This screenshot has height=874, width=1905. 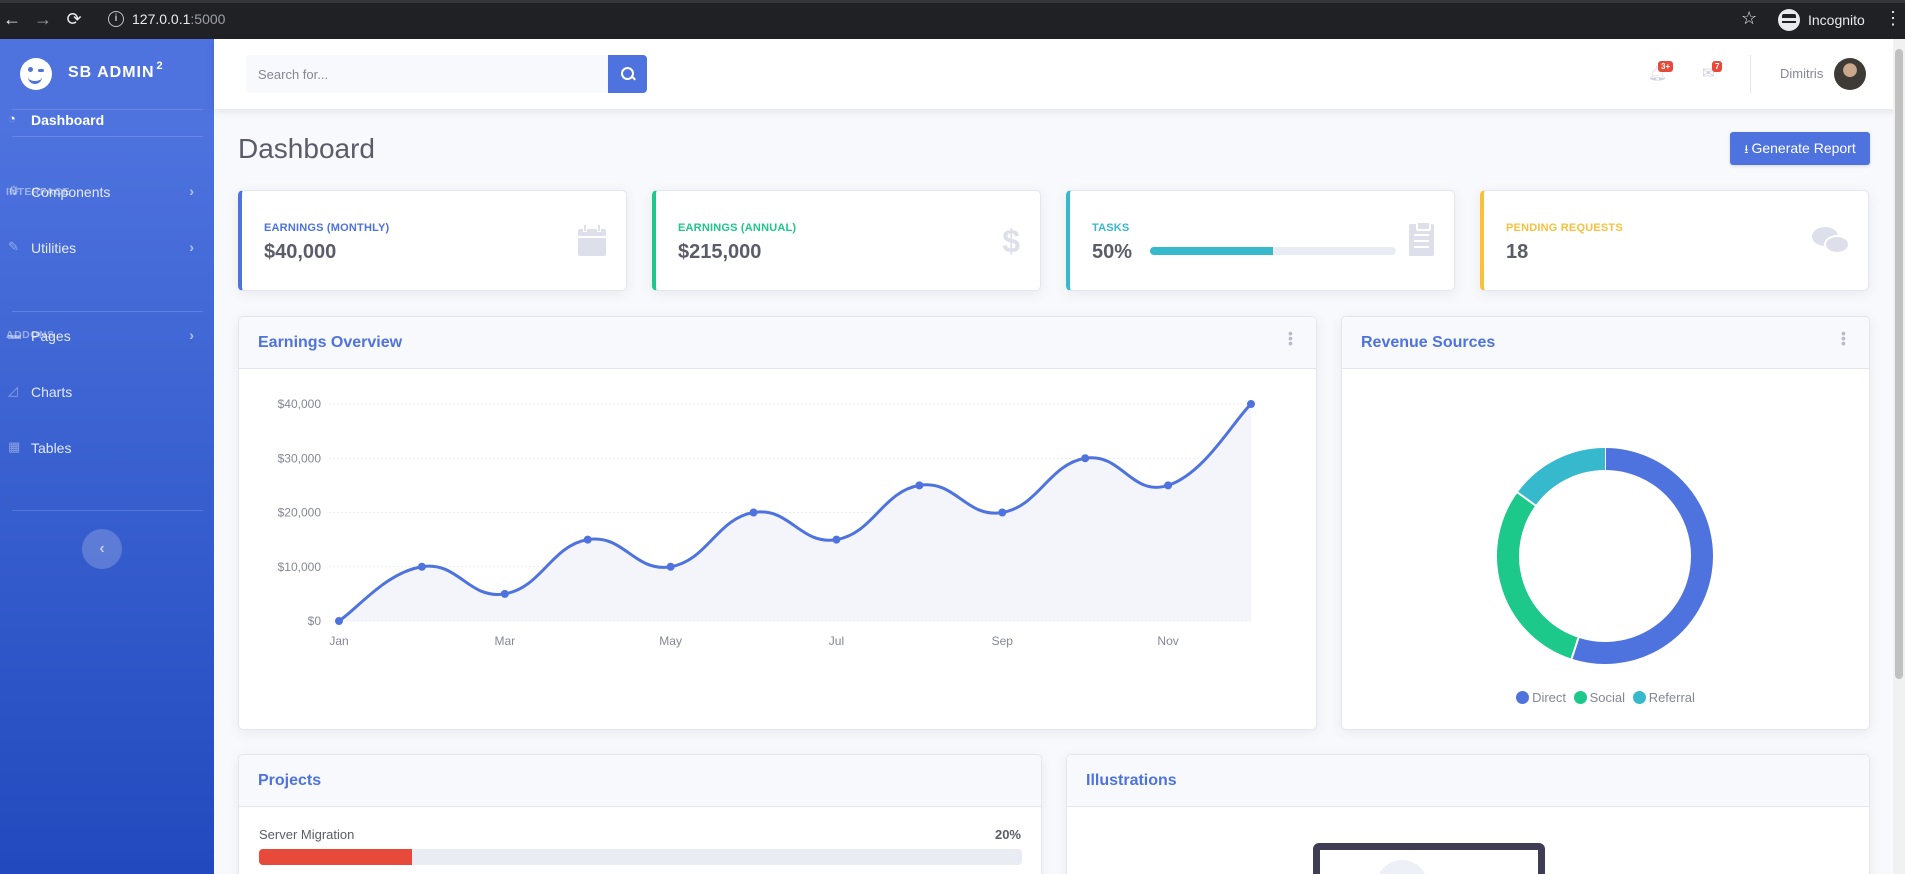 I want to click on messages-envelope-icon: ✉︎ 7, so click(x=1713, y=71).